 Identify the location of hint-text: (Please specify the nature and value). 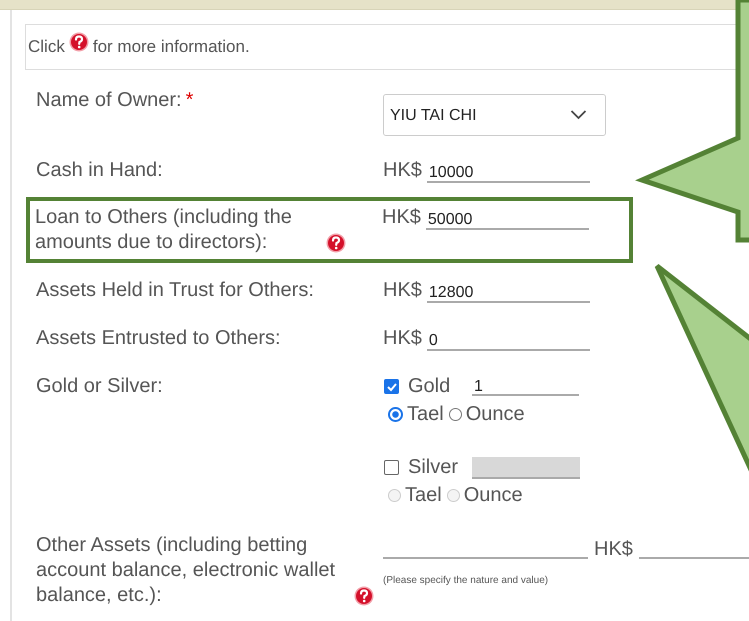
(466, 581).